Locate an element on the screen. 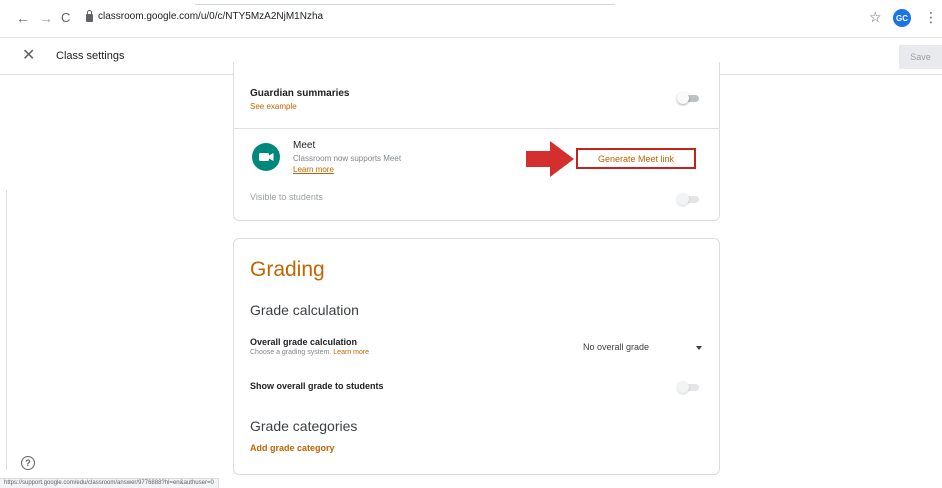 This screenshot has width=942, height=488. generate-meet-link-button: Generate Meet link is located at coordinates (636, 158).